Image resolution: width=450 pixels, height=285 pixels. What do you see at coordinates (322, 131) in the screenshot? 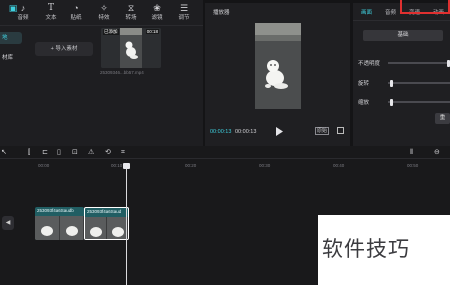
I see `aspect-ratio-button: 原始` at bounding box center [322, 131].